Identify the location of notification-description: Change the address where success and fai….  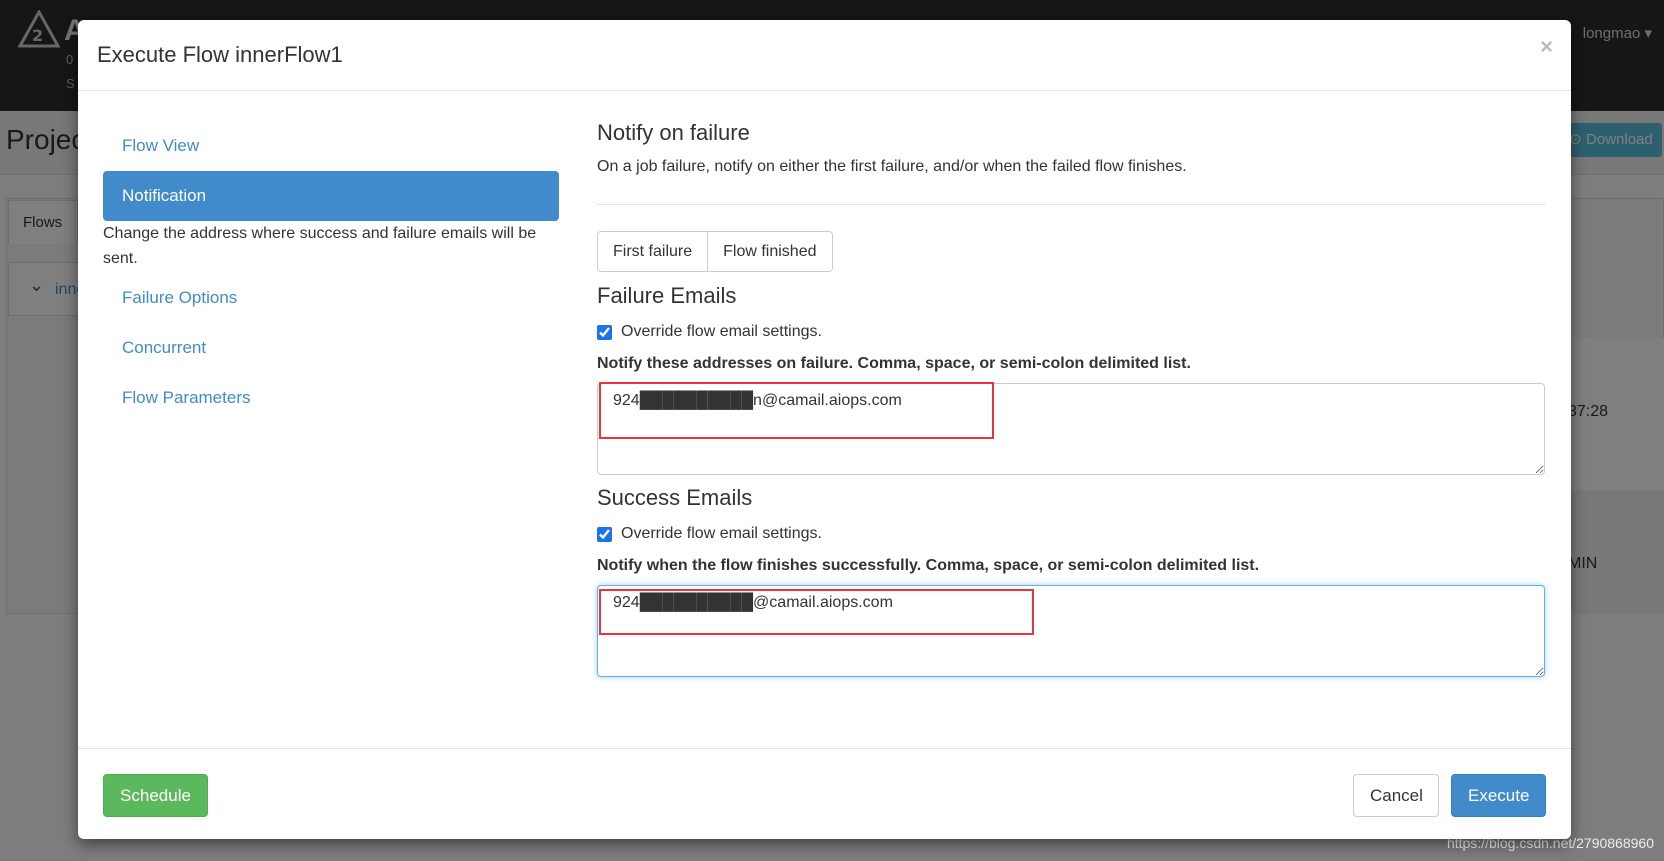
(320, 246).